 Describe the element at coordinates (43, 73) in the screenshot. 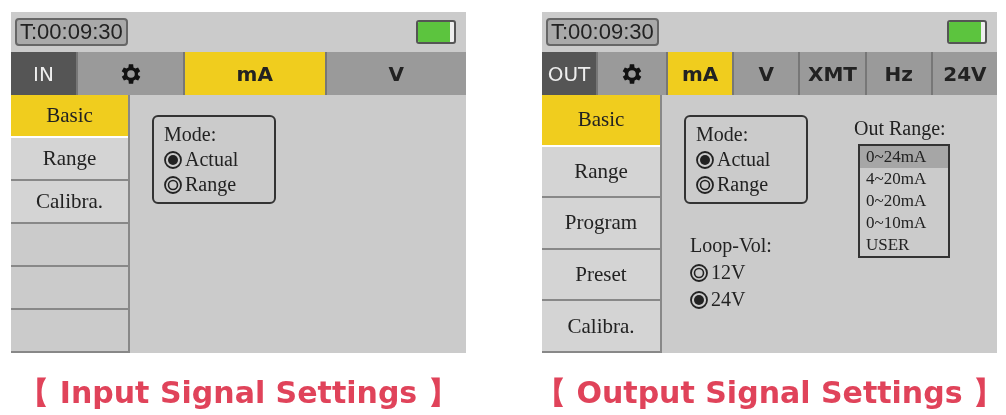

I see `mode-label: IN` at that location.